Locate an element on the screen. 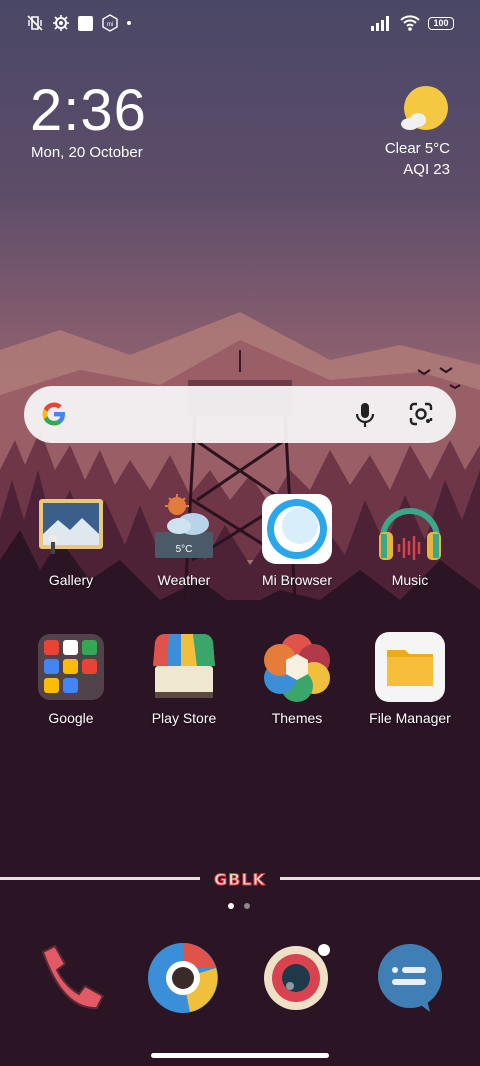 Image resolution: width=480 pixels, height=1066 pixels. gallery-icon is located at coordinates (71, 529).